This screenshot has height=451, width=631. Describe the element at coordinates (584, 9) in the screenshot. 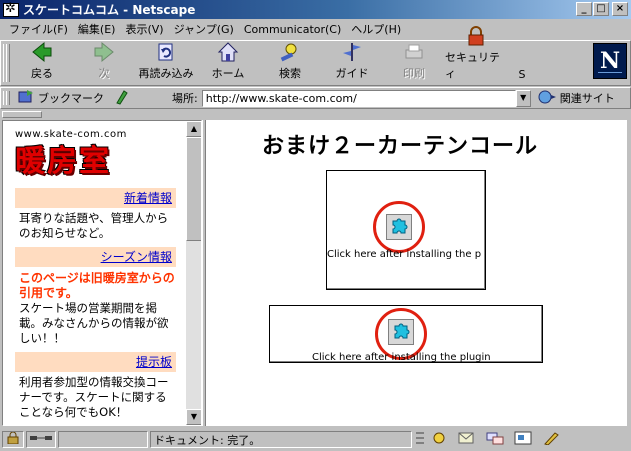

I see `minimize-button: _` at that location.